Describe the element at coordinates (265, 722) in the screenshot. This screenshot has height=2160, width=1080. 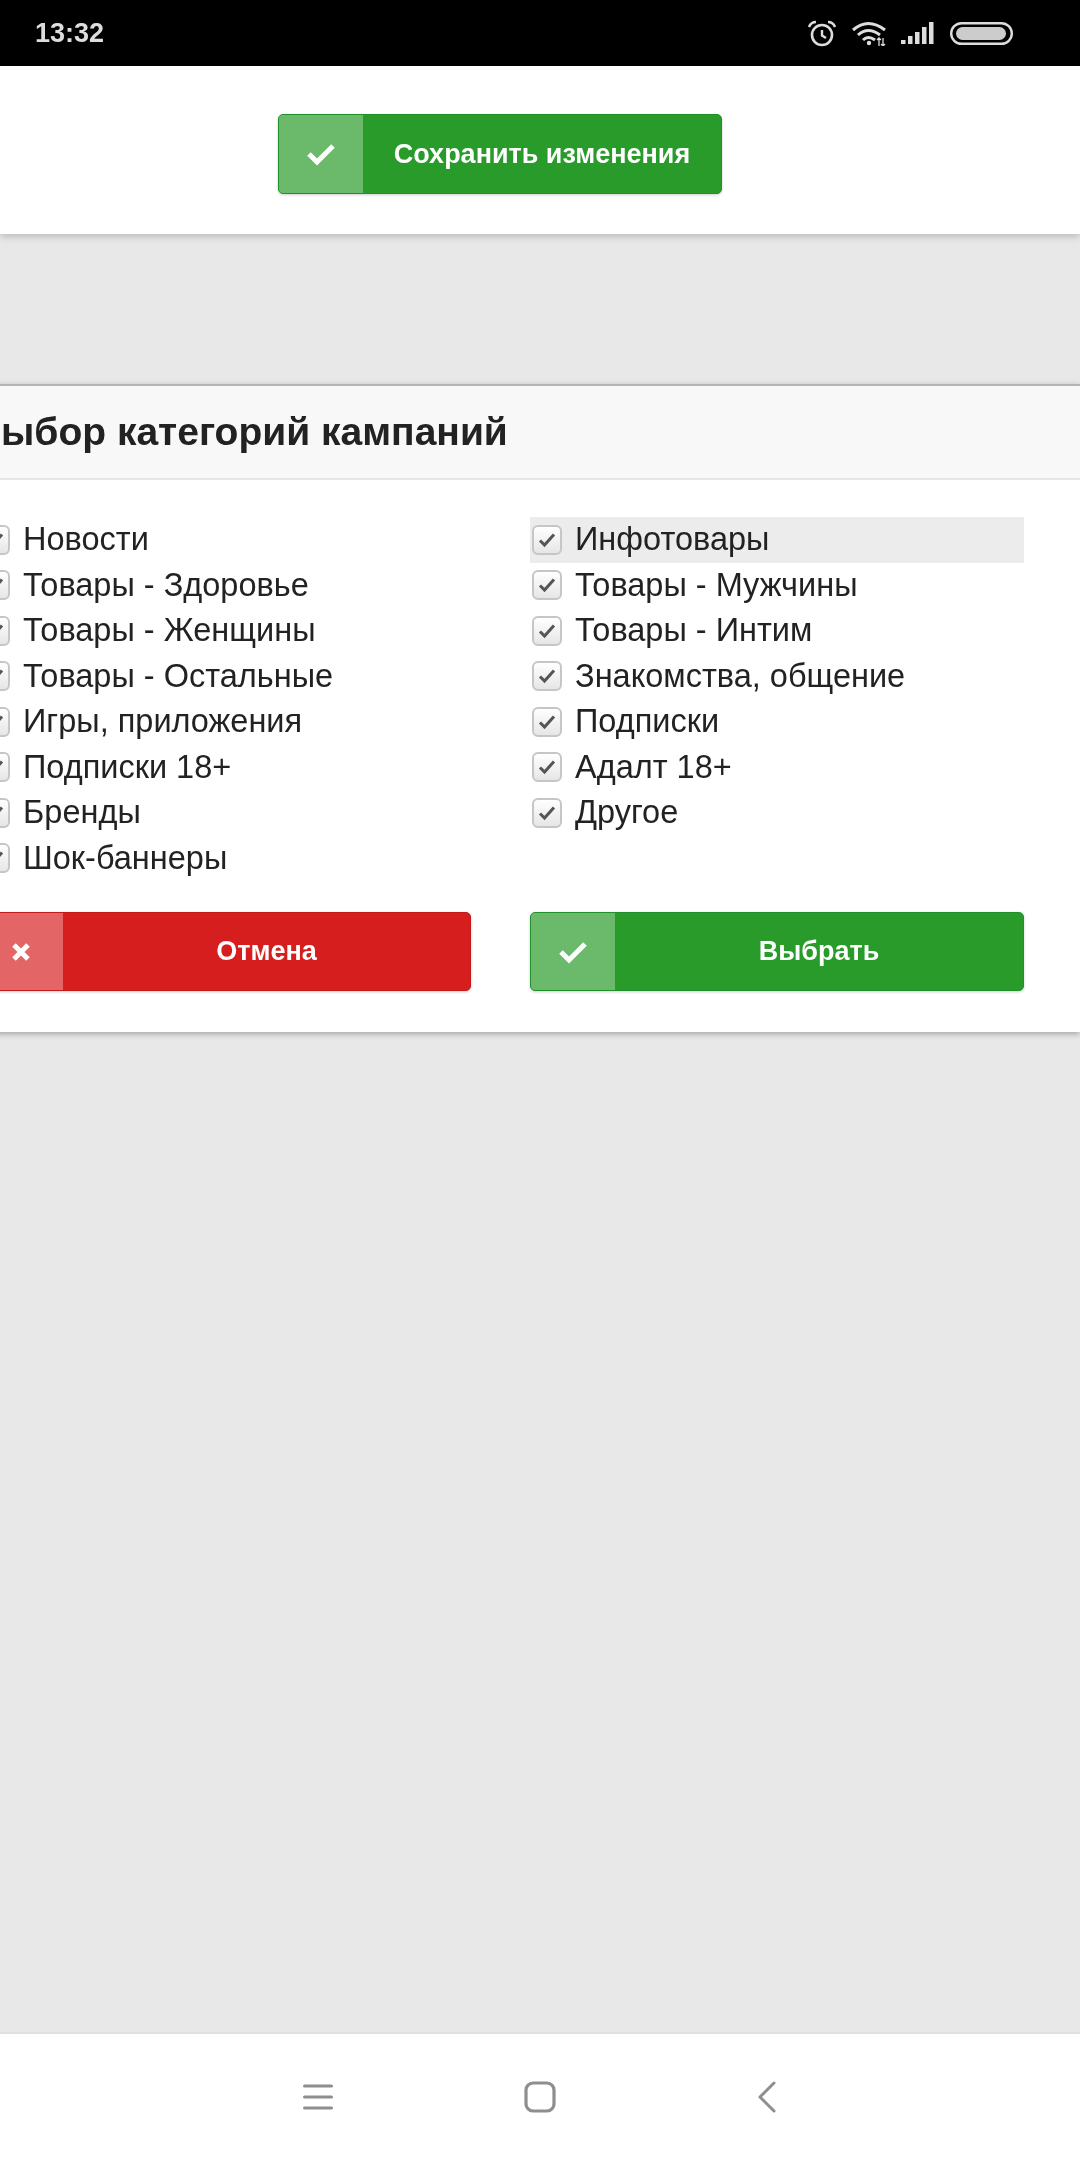
I see `category-option: Игры, приложения` at that location.